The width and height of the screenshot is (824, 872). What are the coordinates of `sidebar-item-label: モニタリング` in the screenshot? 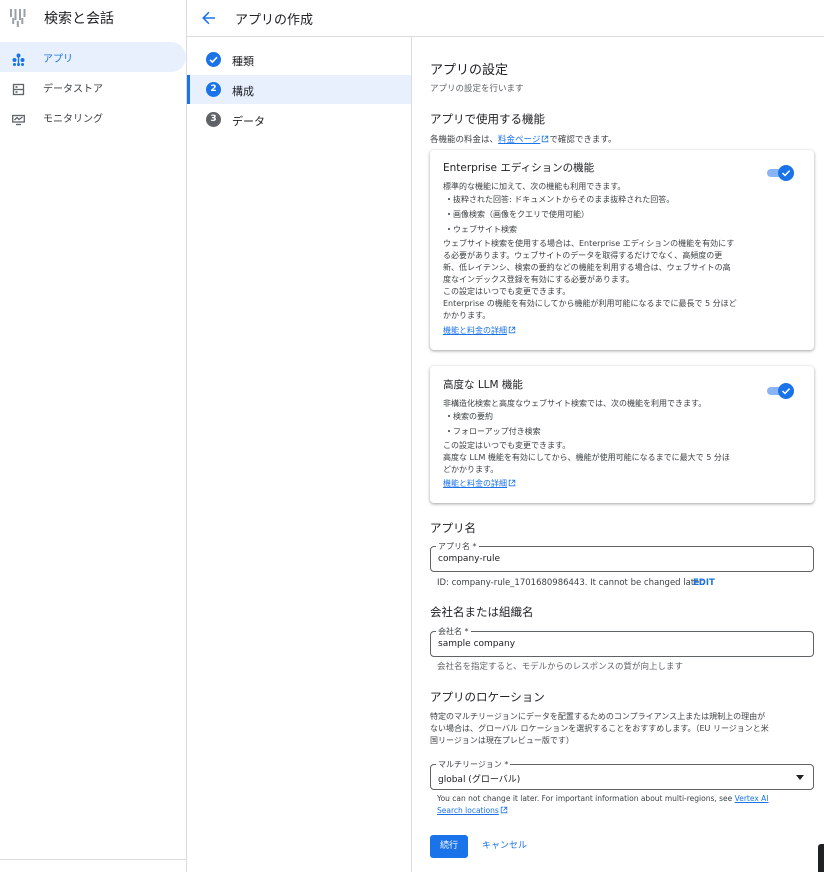 It's located at (73, 119).